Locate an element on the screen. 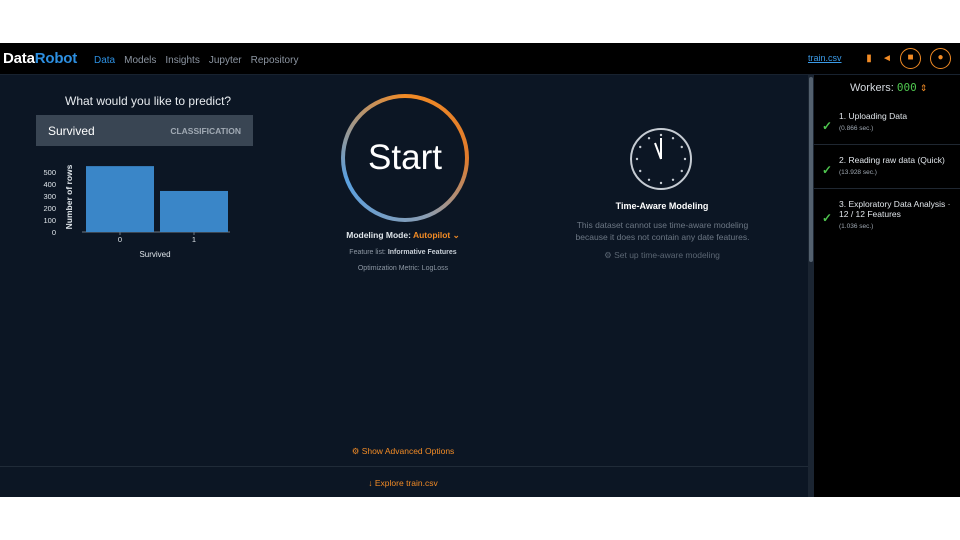 Image resolution: width=960 pixels, height=540 pixels. scrollbar-thumb is located at coordinates (811, 169).